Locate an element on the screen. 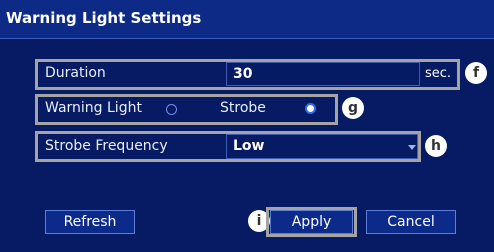  duration-unit: sec. is located at coordinates (438, 73).